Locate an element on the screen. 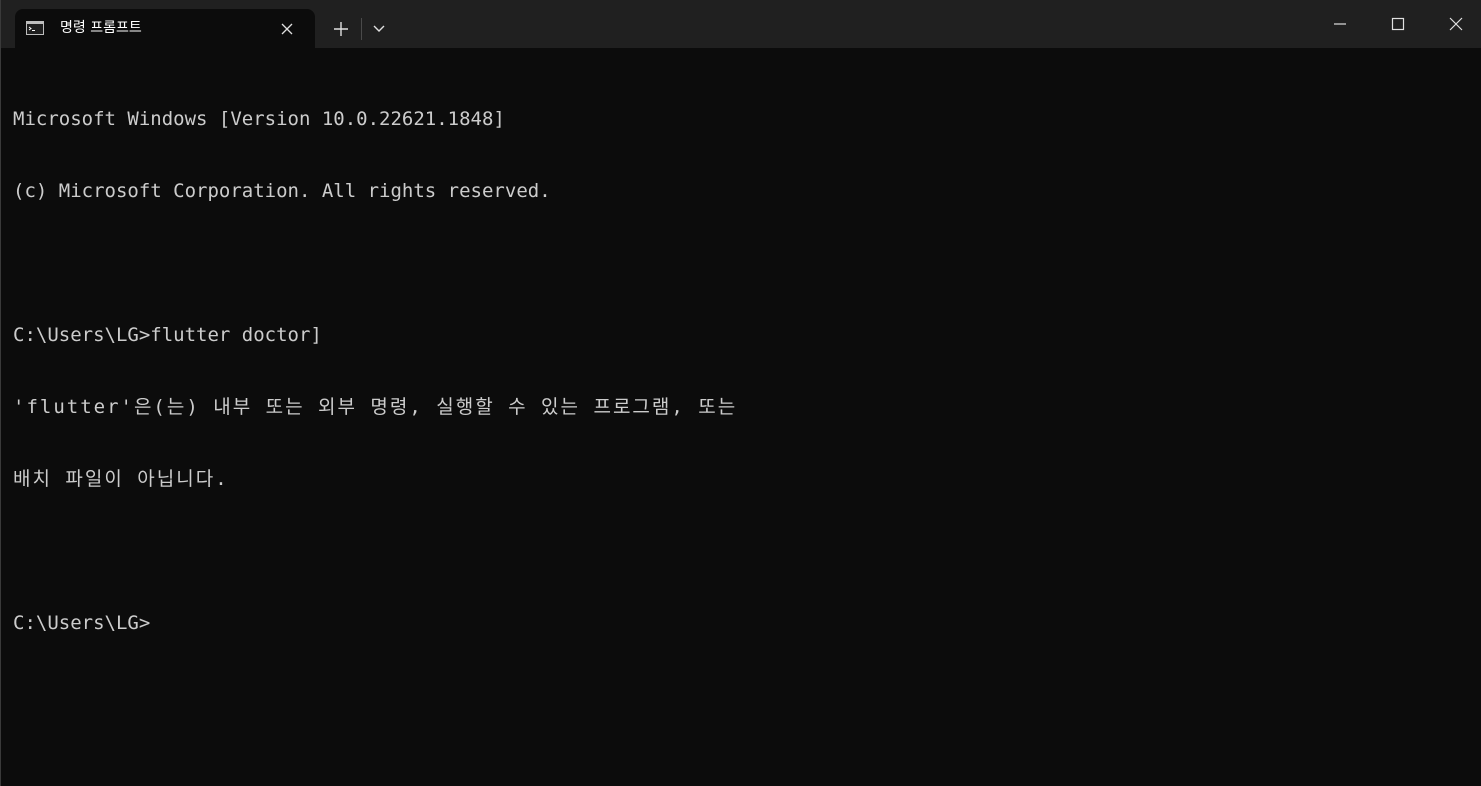  chevron-down-icon is located at coordinates (379, 36).